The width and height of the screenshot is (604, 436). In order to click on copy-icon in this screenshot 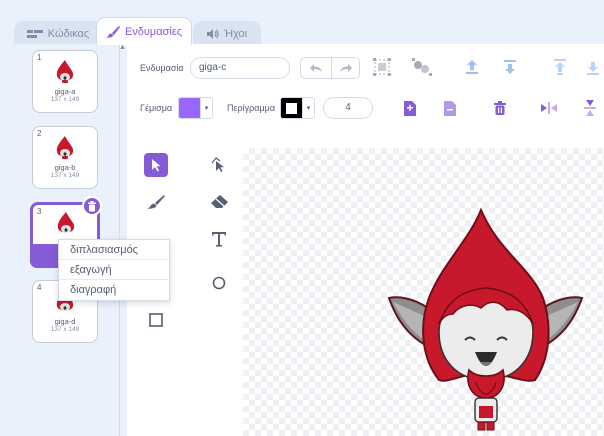, I will do `click(410, 108)`.